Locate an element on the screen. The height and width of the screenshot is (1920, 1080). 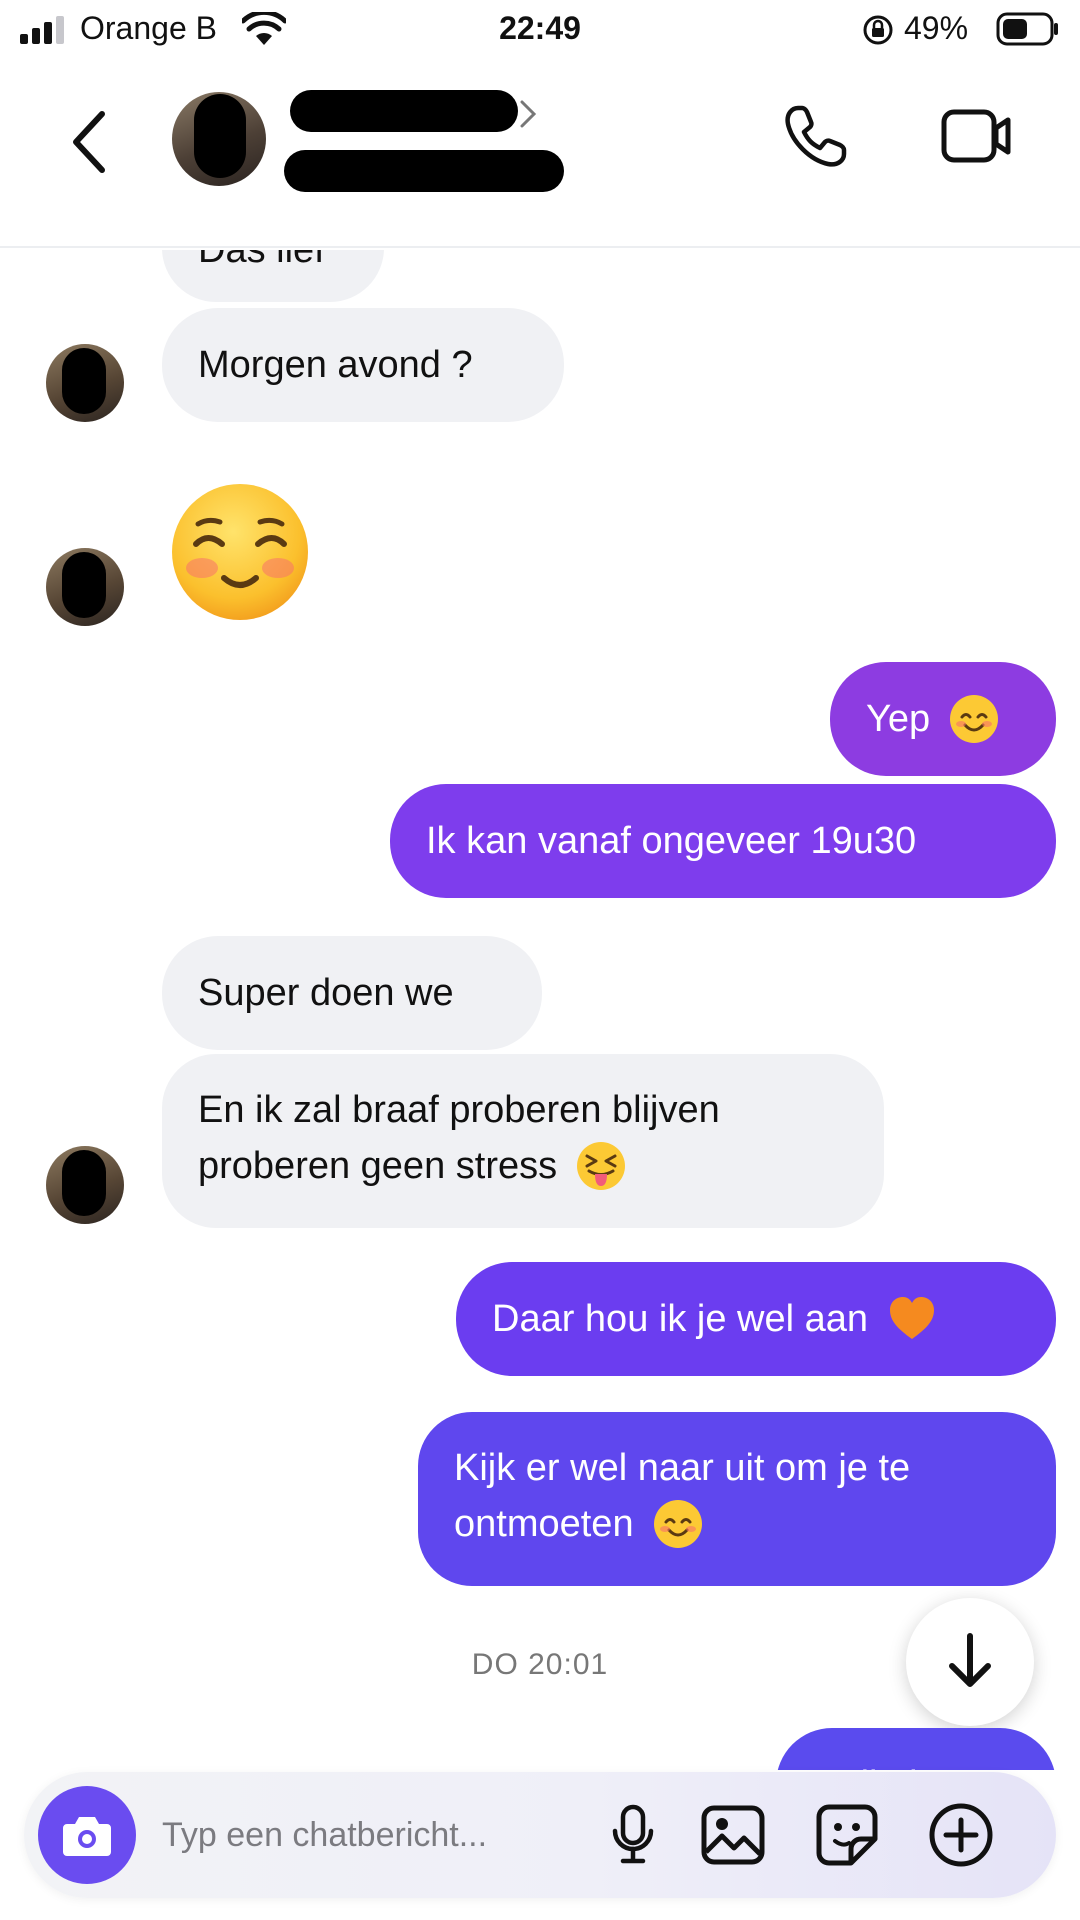
message-incoming: Das lief is located at coordinates (273, 276).